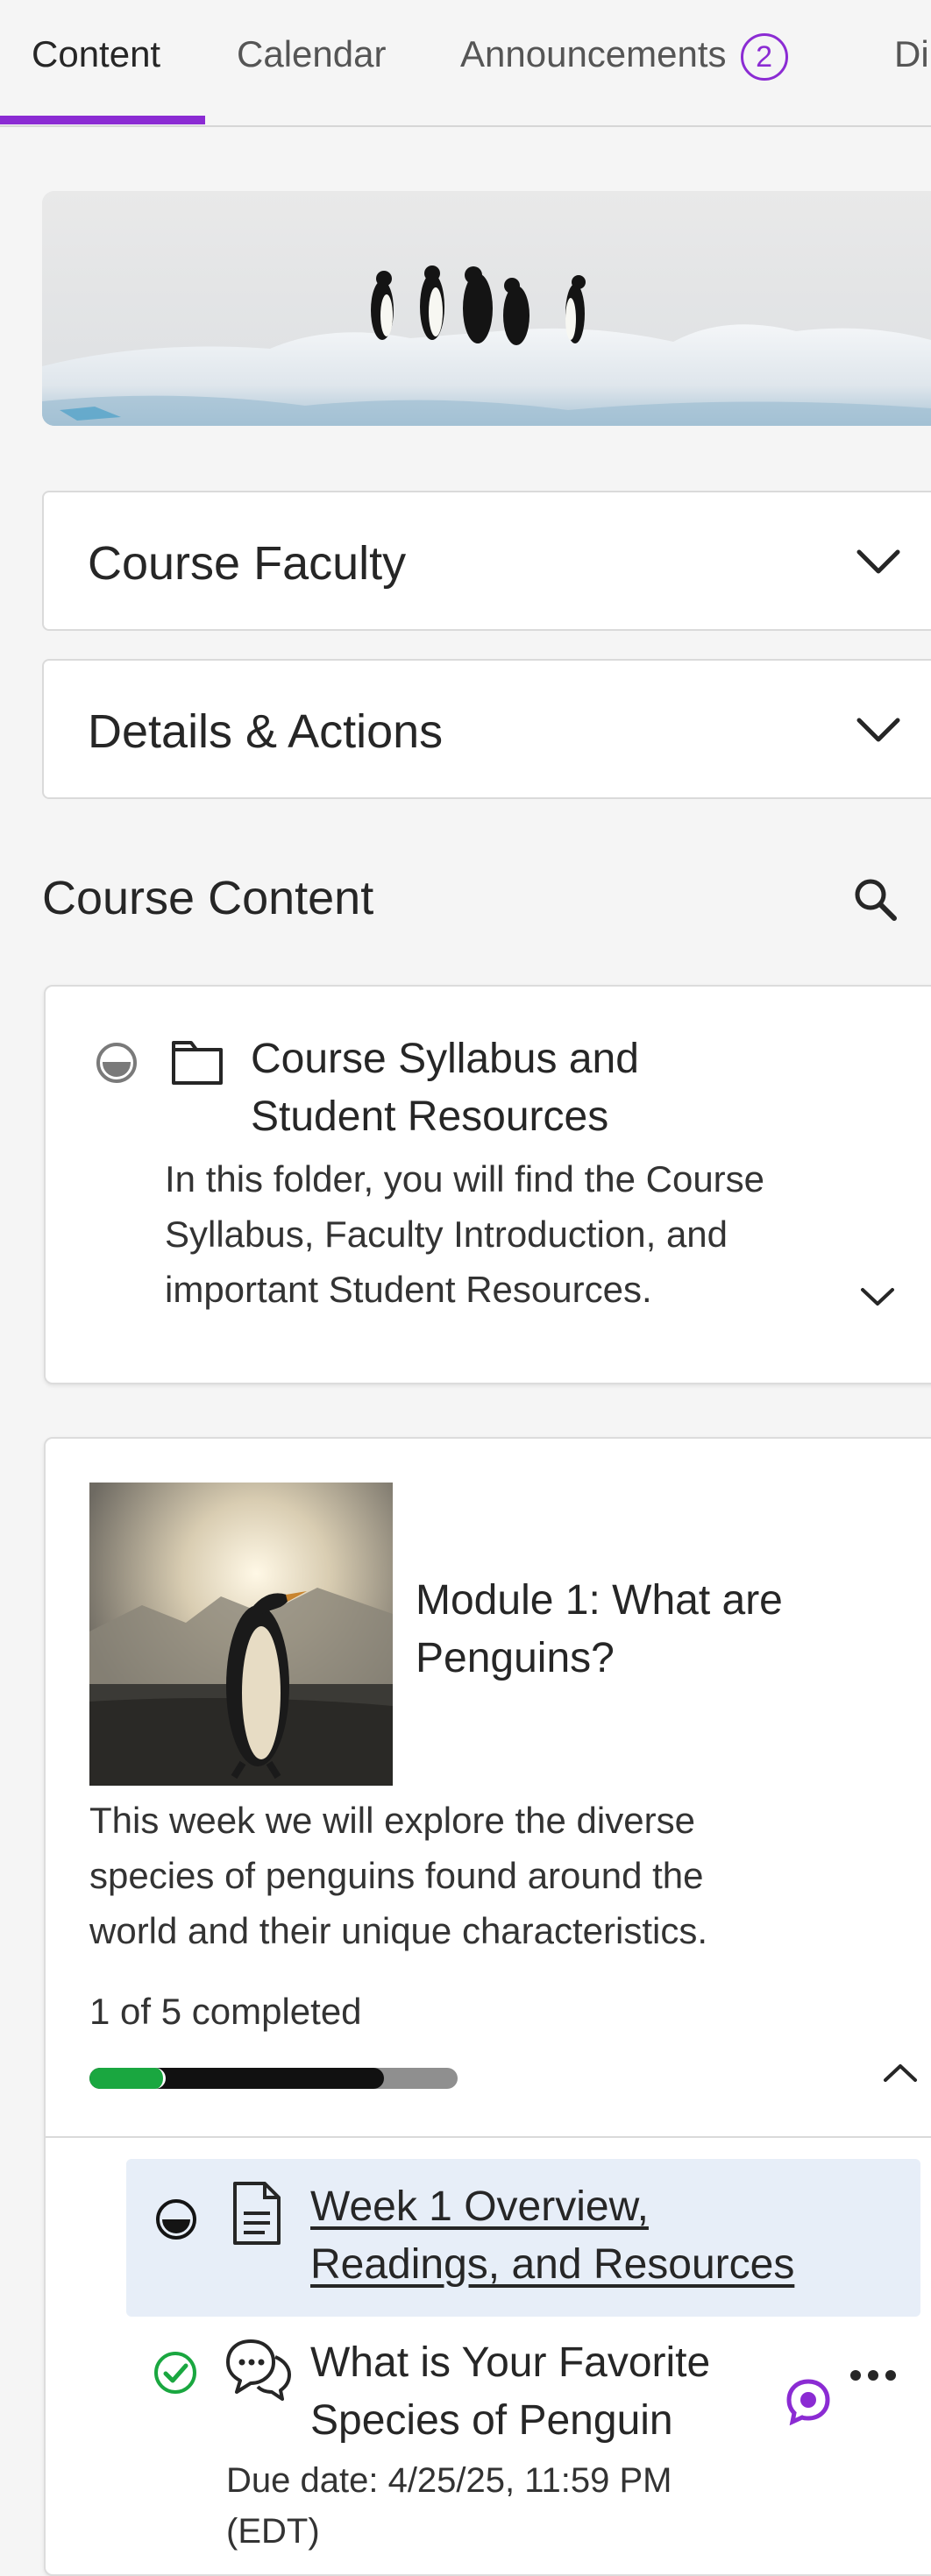  What do you see at coordinates (911, 54) in the screenshot?
I see `tab-discussions: Di` at bounding box center [911, 54].